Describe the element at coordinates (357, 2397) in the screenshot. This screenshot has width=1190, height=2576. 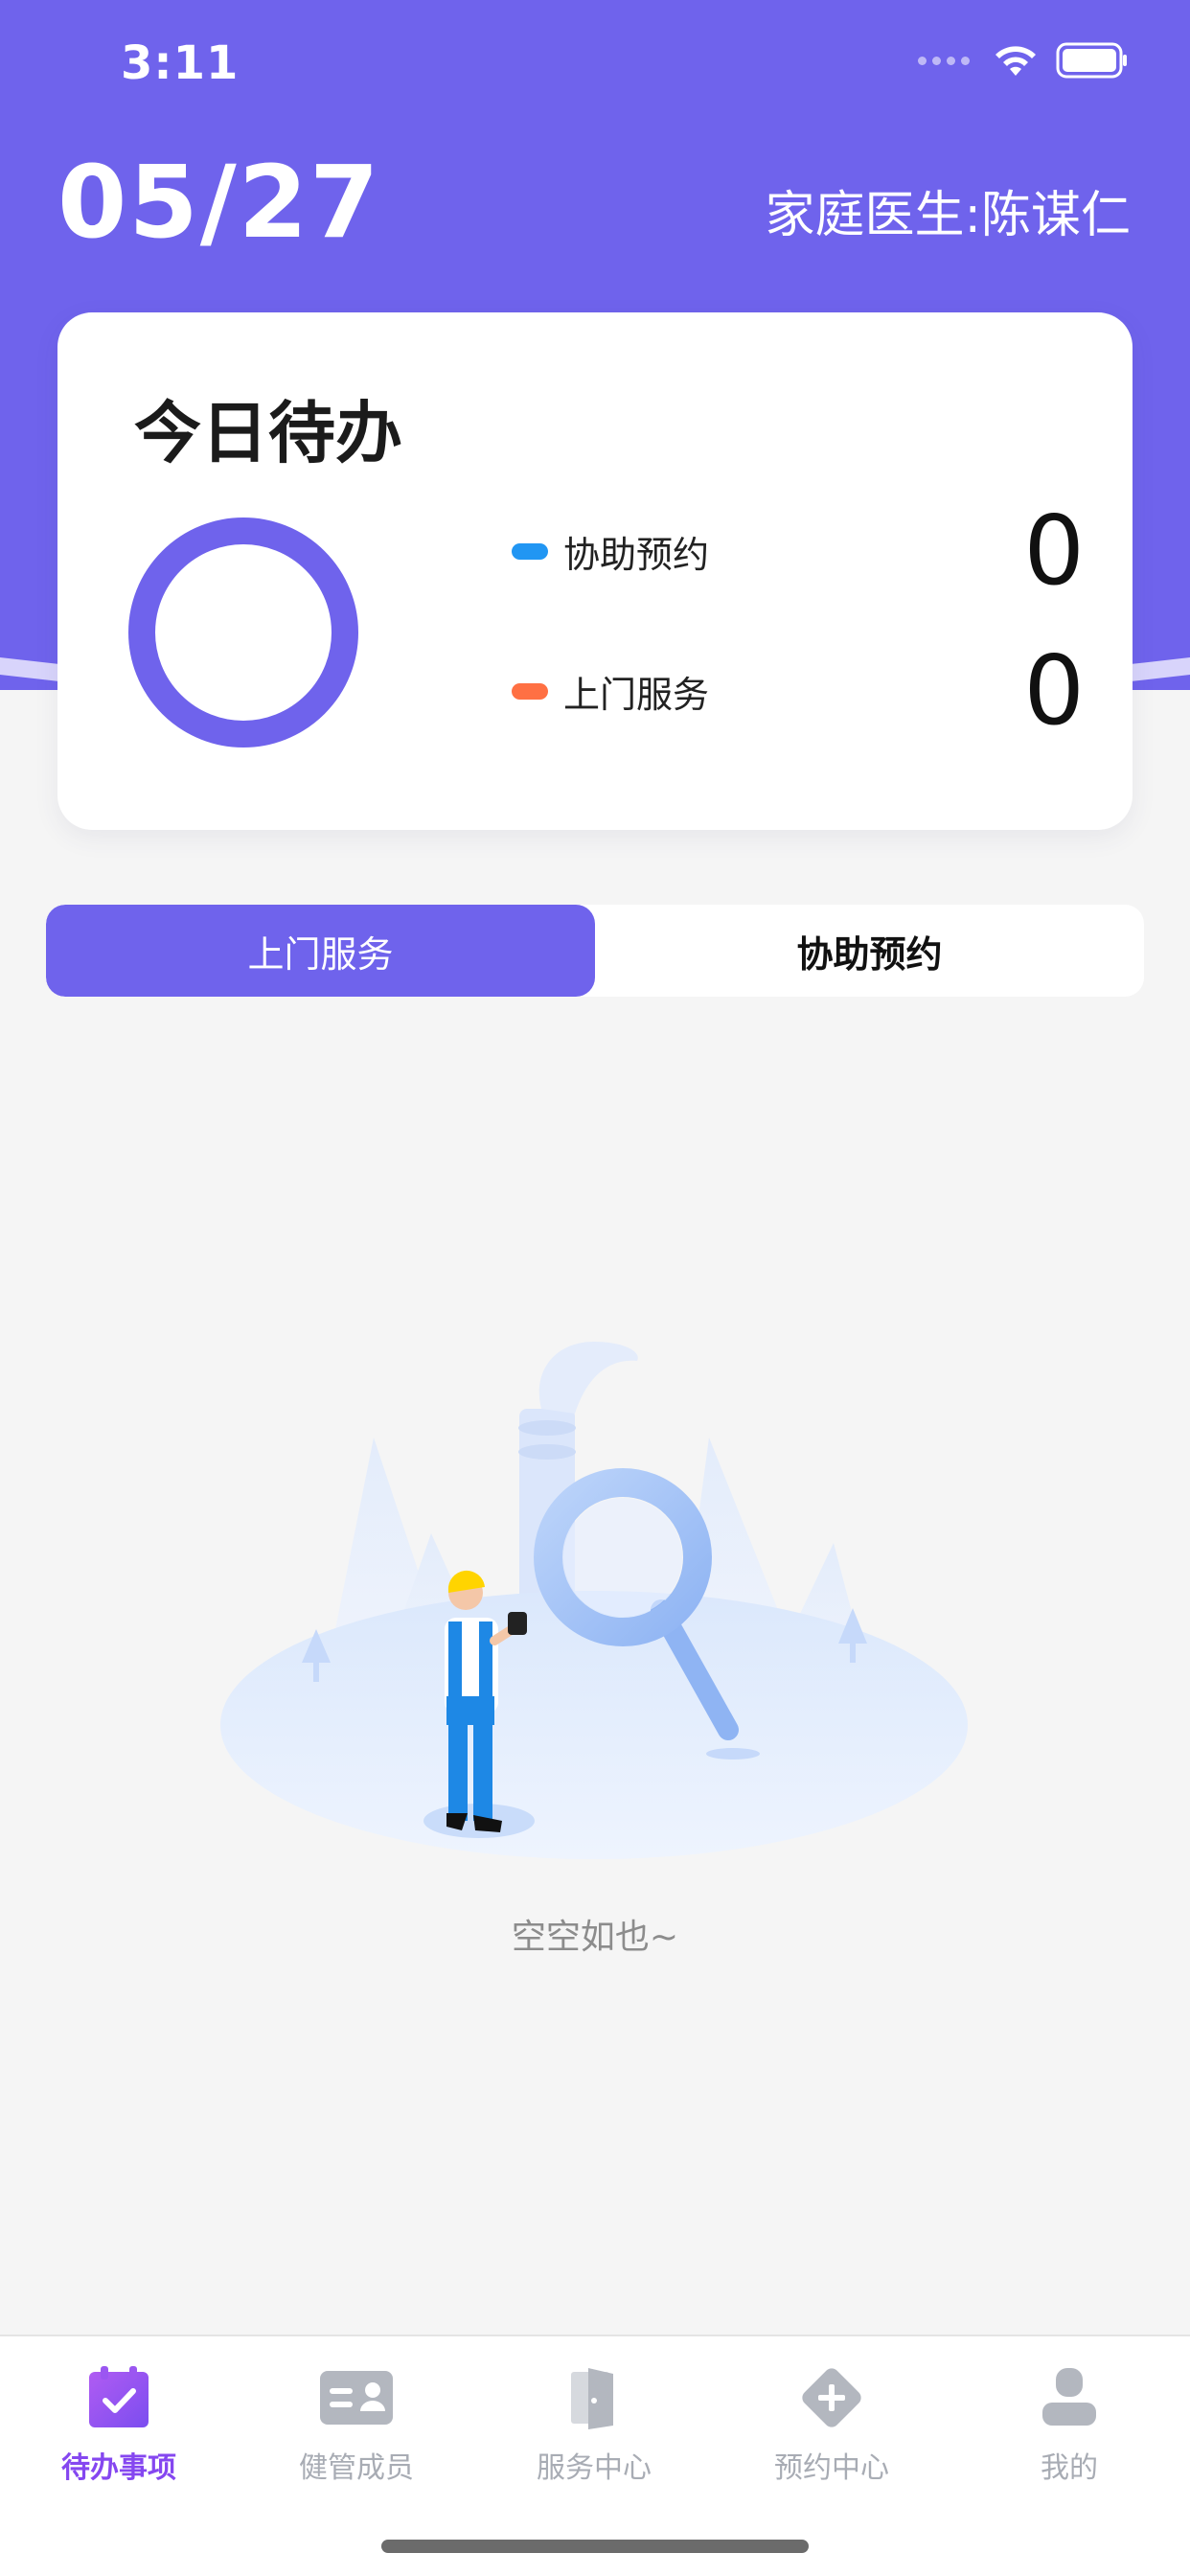
I see `id-card-icon` at that location.